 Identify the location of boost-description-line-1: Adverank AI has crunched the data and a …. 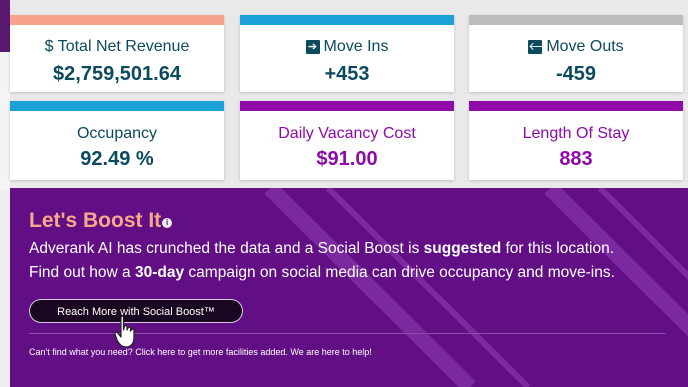
(321, 249).